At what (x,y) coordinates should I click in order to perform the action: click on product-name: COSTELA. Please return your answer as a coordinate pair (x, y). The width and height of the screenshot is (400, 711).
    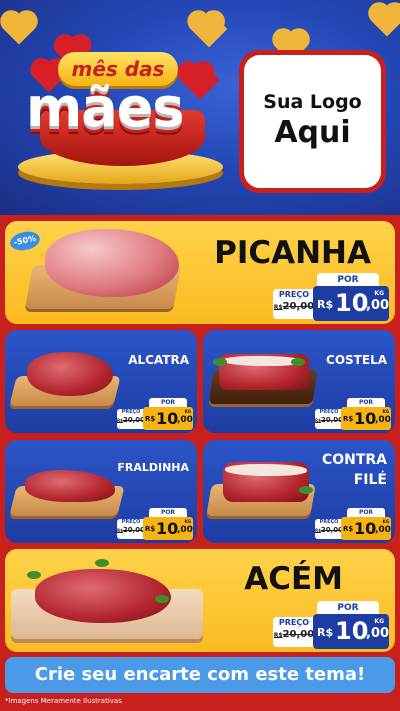
    Looking at the image, I should click on (356, 360).